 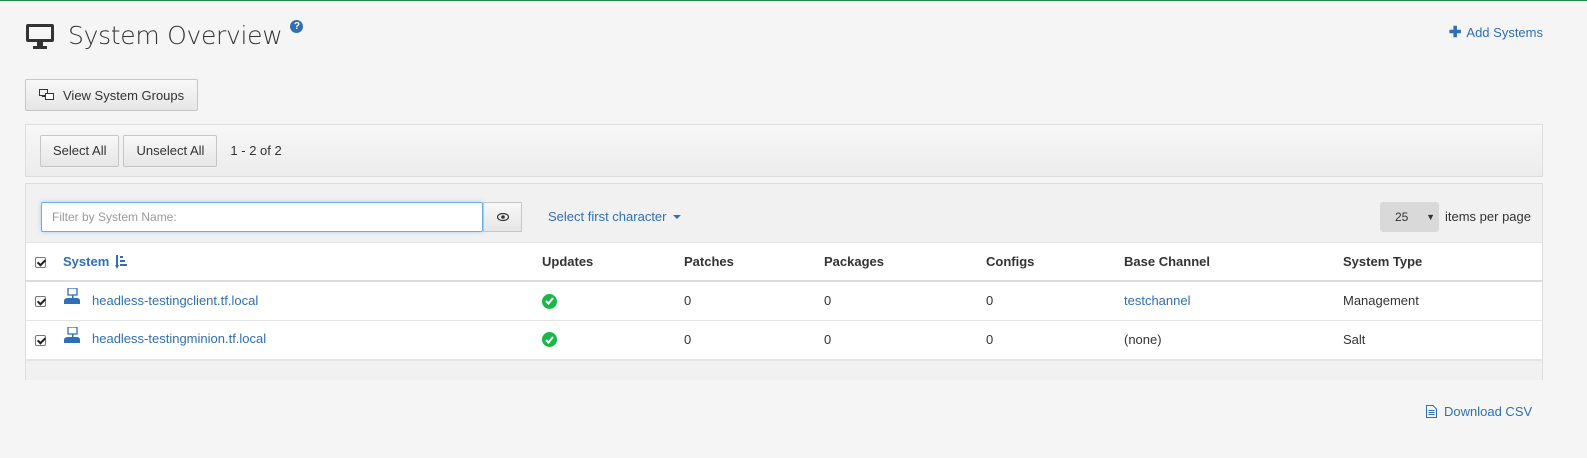 I want to click on view-system-groups-label: View System Groups, so click(x=124, y=95).